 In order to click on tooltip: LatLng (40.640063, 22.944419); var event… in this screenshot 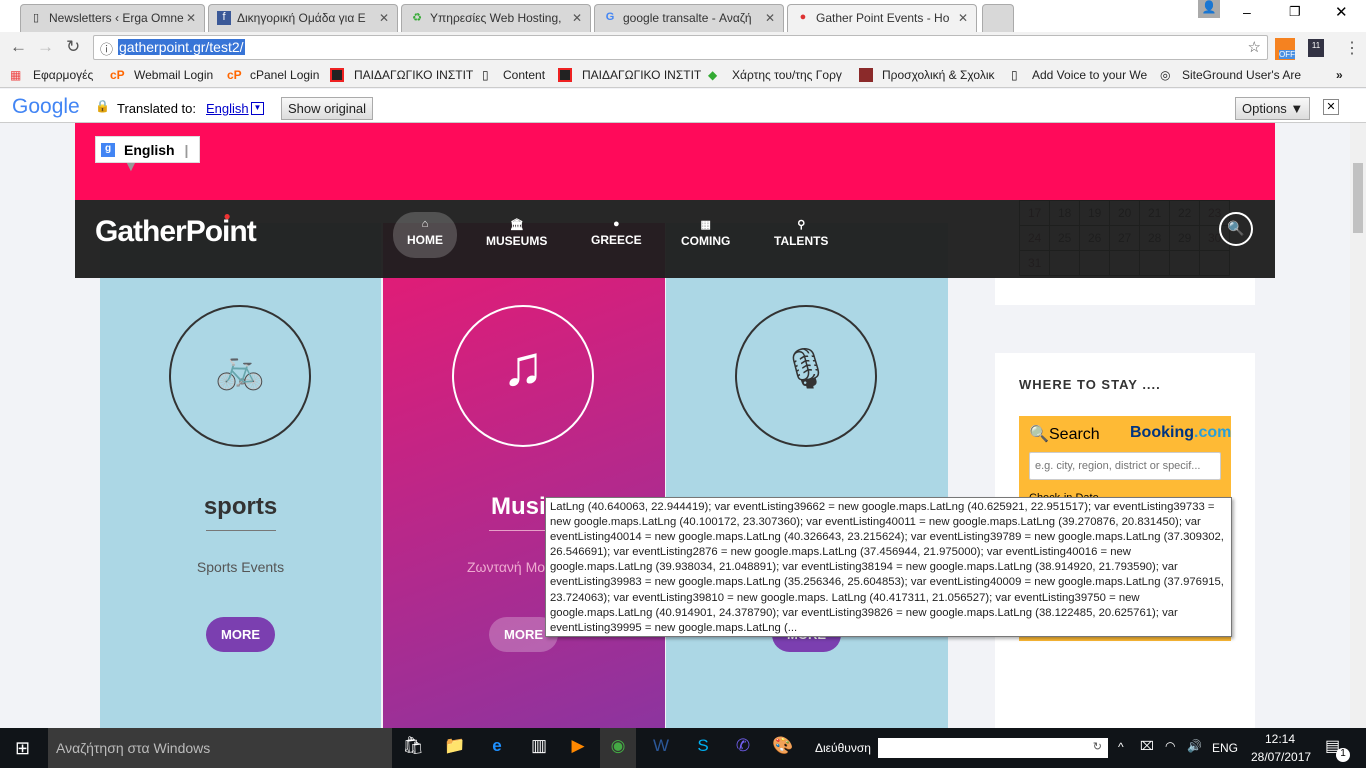, I will do `click(888, 567)`.